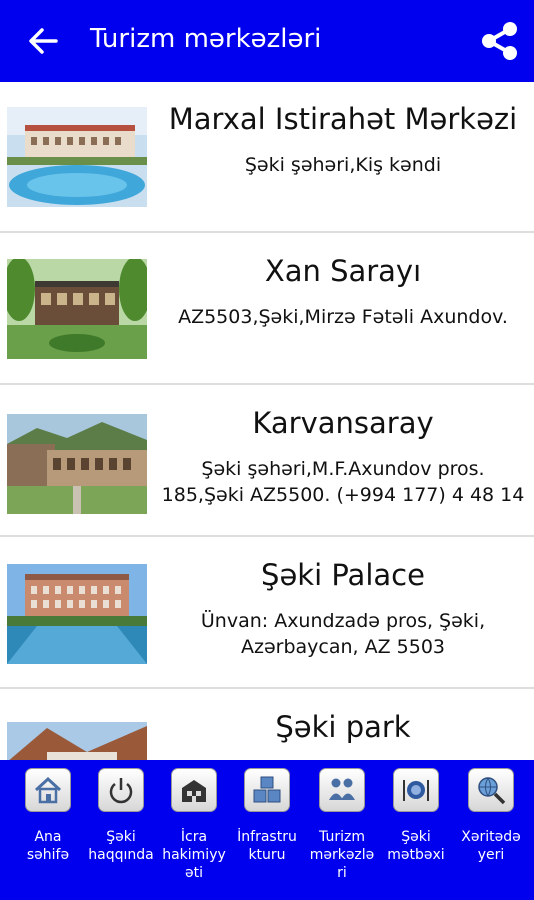 This screenshot has height=900, width=534. I want to click on nav-item-tourism: Turizm mərkəzlə ri, so click(342, 830).